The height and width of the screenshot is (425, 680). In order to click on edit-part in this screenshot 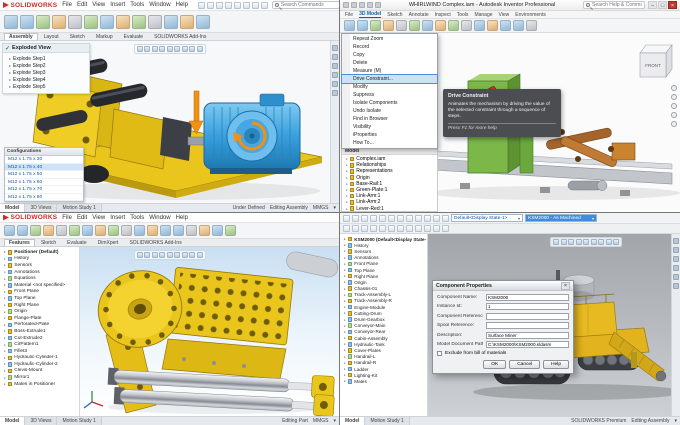, I will do `click(427, 218)`.